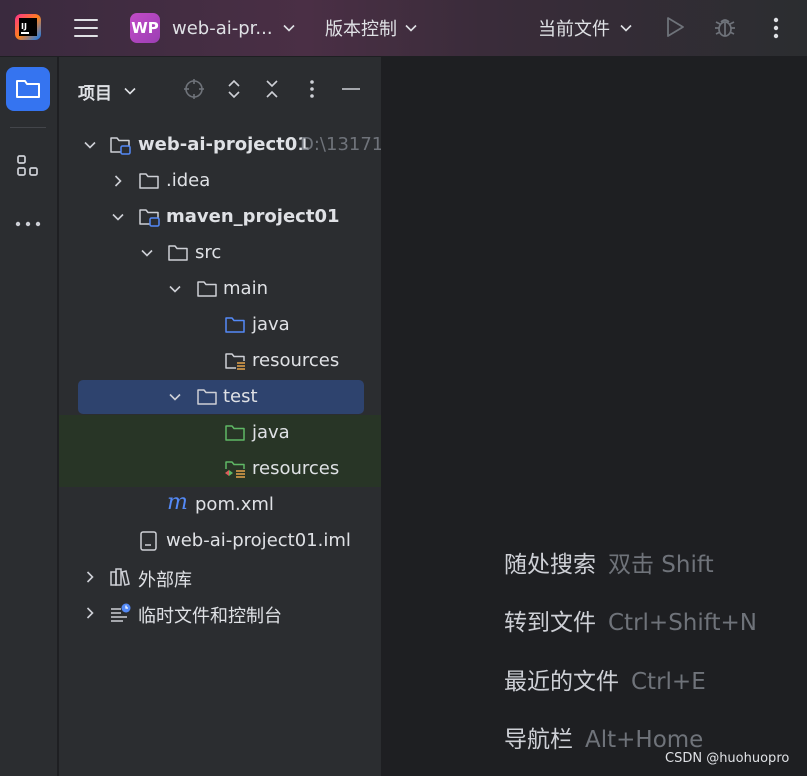 The width and height of the screenshot is (807, 776). I want to click on scratches-icon, so click(121, 612).